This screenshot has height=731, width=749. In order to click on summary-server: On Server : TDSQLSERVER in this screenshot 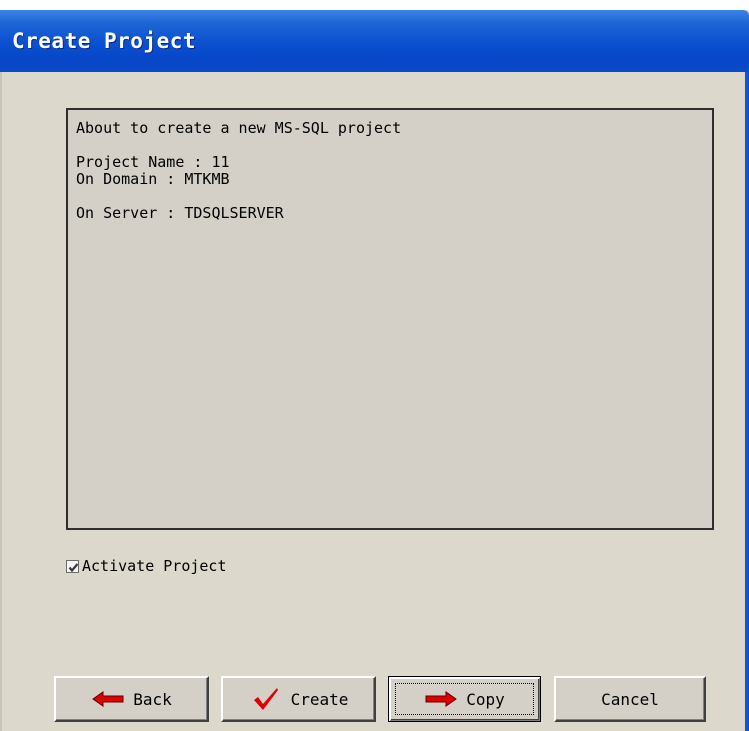, I will do `click(180, 213)`.